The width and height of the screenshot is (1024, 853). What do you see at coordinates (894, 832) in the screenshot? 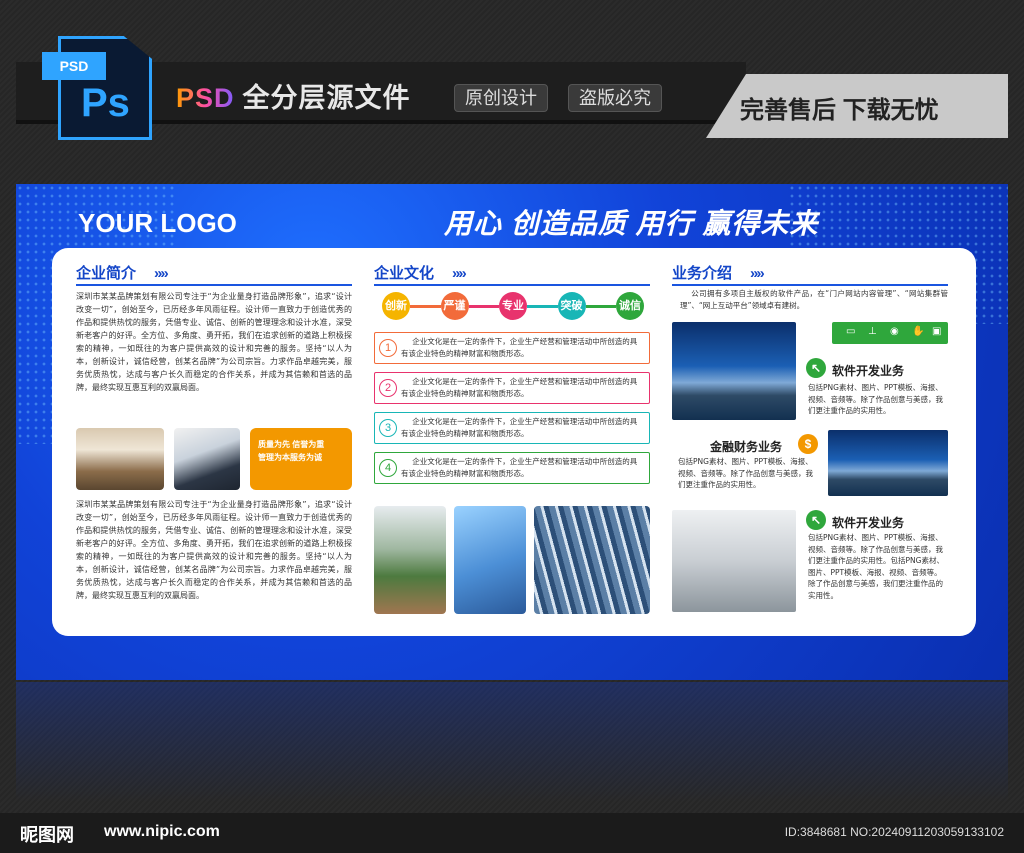
I see `image-id-text: ID:3848681 NO:20240911203059133102` at bounding box center [894, 832].